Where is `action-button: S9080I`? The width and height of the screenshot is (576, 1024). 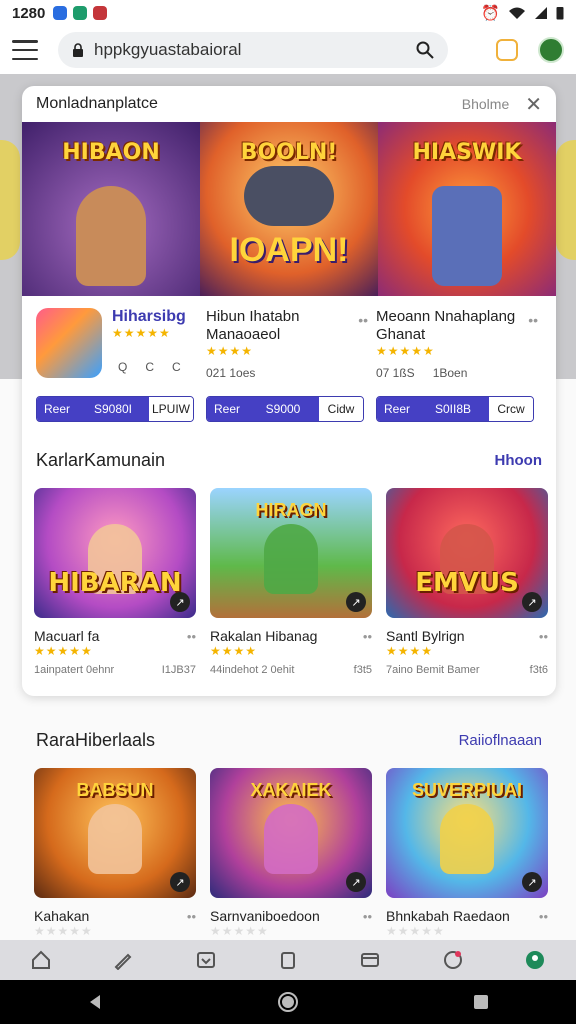 action-button: S9080I is located at coordinates (113, 409).